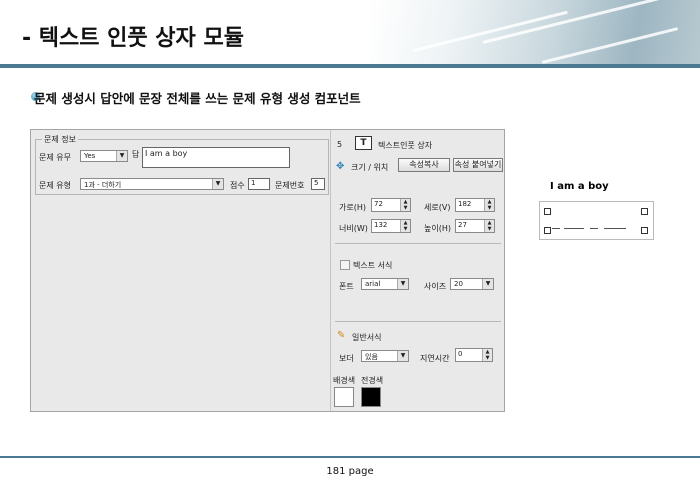 This screenshot has height=485, width=700. Describe the element at coordinates (350, 457) in the screenshot. I see `footer-rule` at that location.